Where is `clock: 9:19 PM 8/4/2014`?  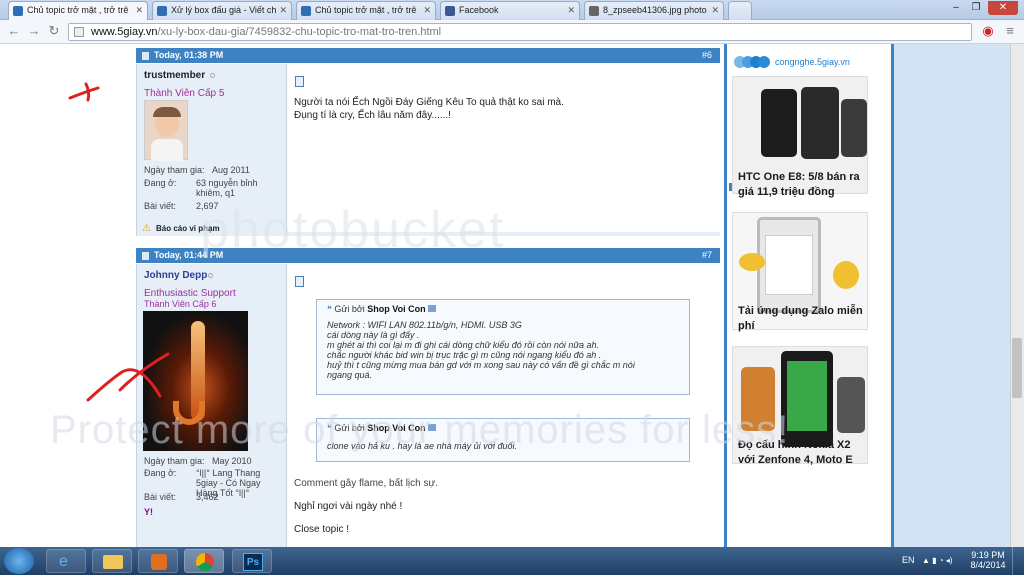
clock: 9:19 PM 8/4/2014 is located at coordinates (988, 560).